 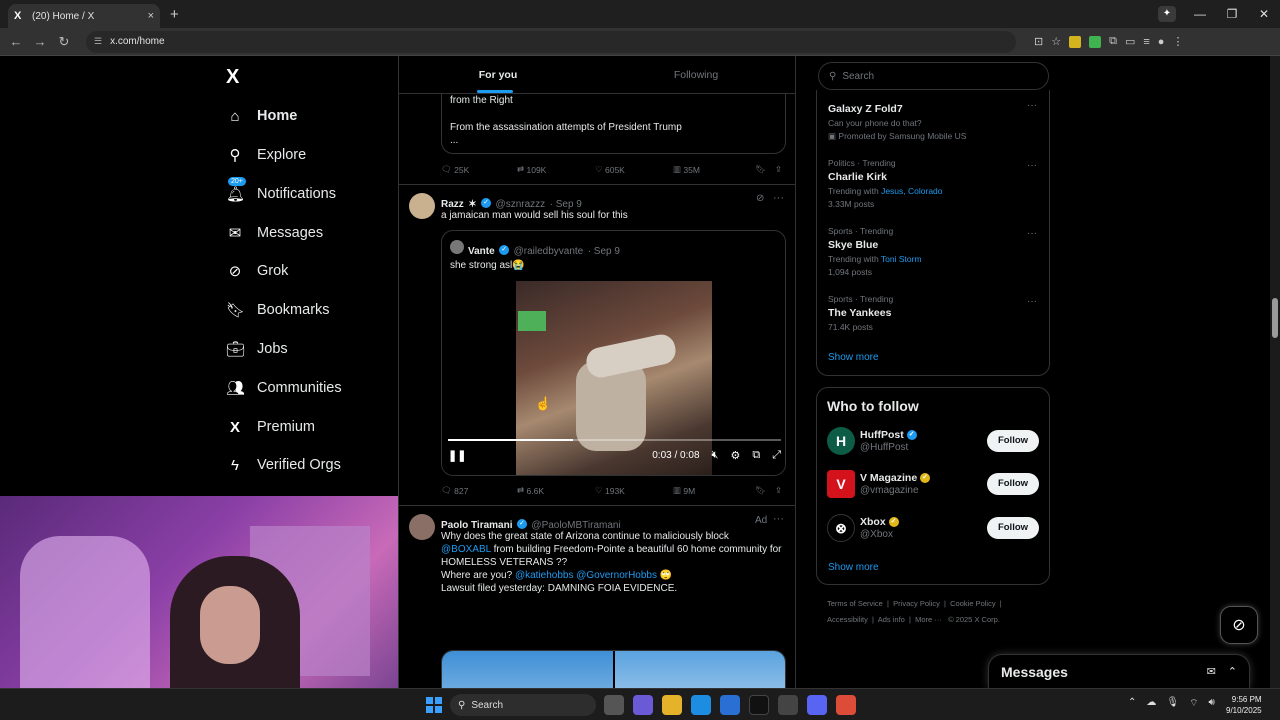 What do you see at coordinates (765, 490) in the screenshot?
I see `bookmark-post-icon: 🔖︎` at bounding box center [765, 490].